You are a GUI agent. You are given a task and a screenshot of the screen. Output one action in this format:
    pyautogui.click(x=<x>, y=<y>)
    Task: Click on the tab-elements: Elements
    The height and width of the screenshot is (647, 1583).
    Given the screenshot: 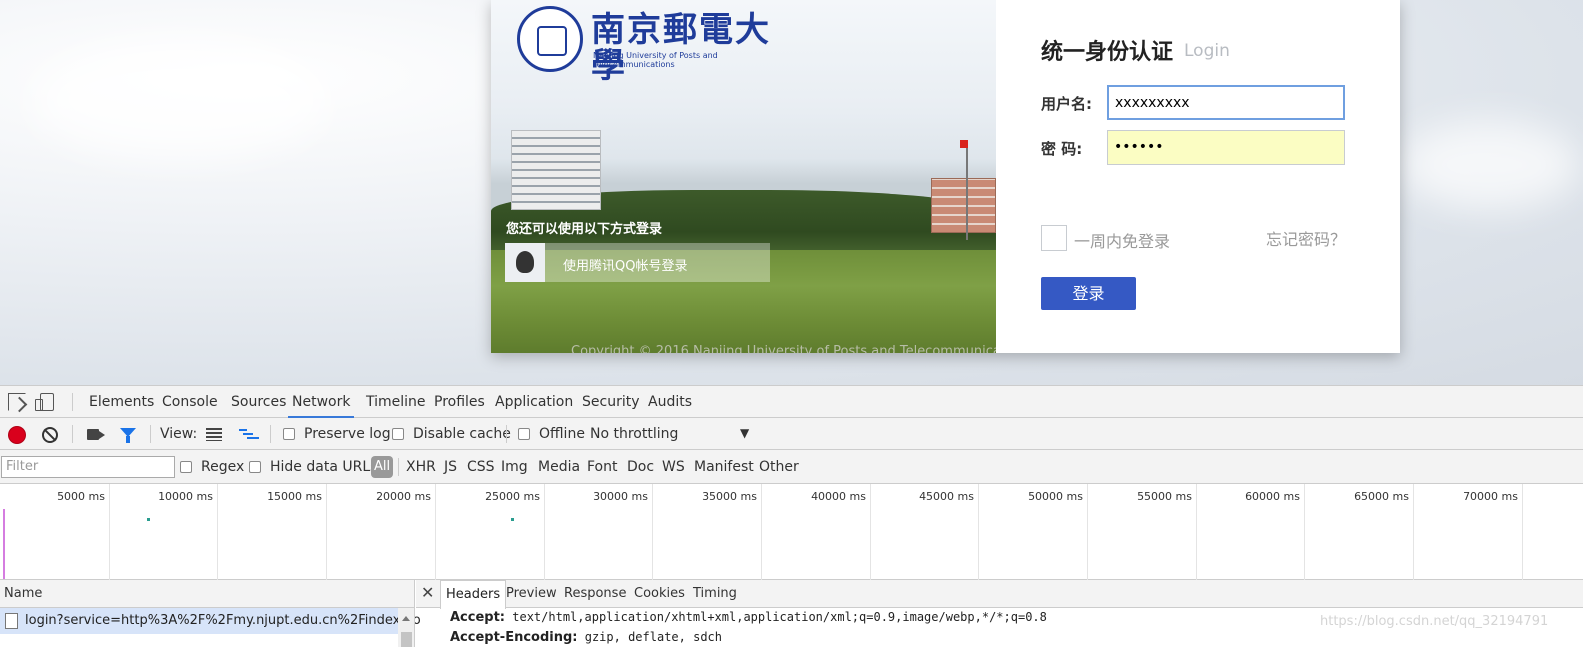 What is the action you would take?
    pyautogui.click(x=121, y=402)
    